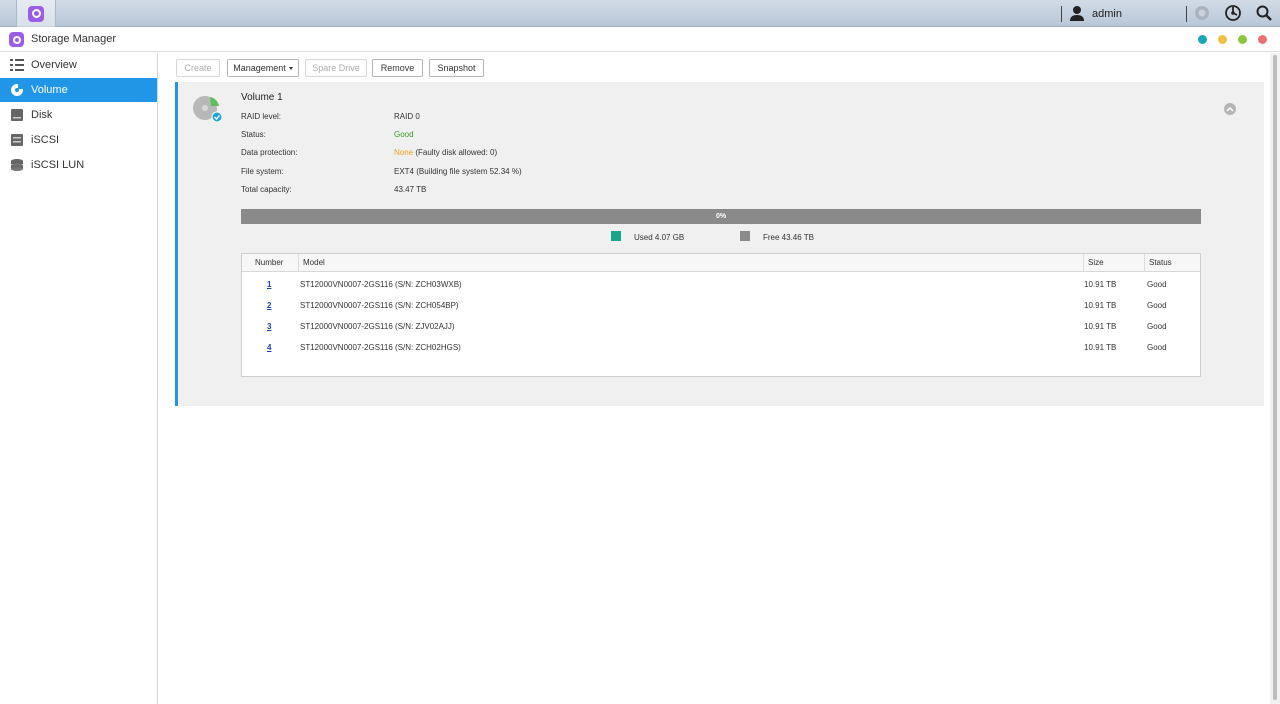  I want to click on status-value: Good, so click(404, 134).